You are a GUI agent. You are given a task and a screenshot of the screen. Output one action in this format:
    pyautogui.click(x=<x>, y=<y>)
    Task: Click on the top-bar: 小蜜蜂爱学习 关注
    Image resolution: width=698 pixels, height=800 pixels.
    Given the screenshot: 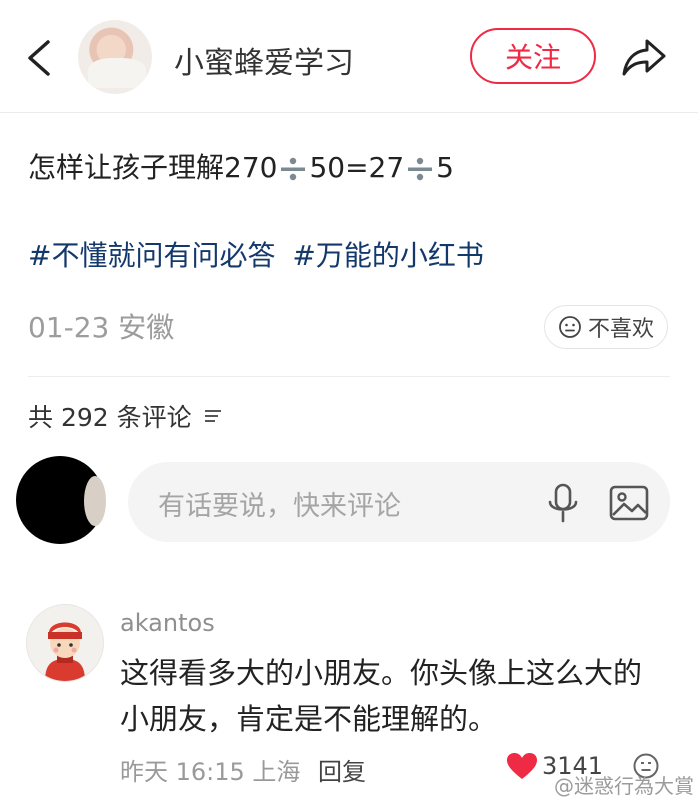 What is the action you would take?
    pyautogui.click(x=349, y=56)
    